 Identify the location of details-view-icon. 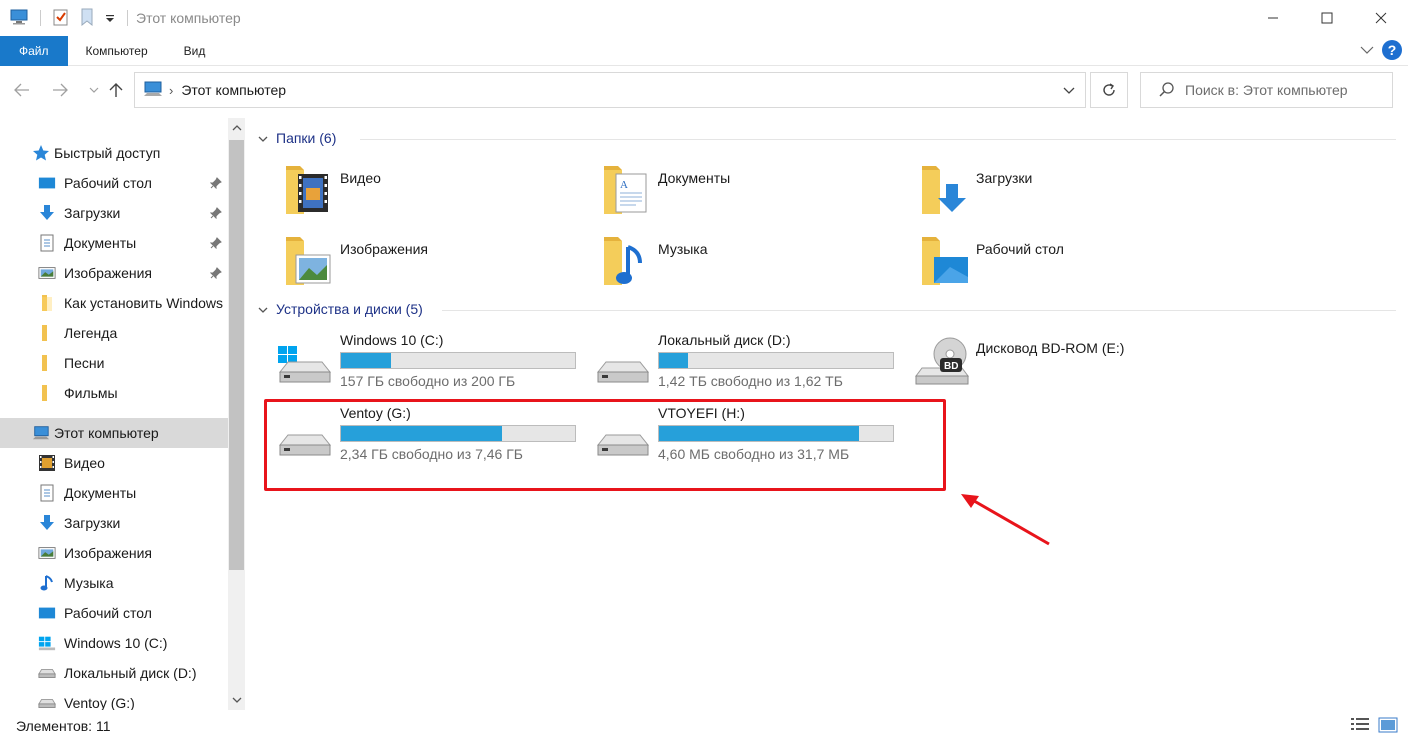
(1360, 726).